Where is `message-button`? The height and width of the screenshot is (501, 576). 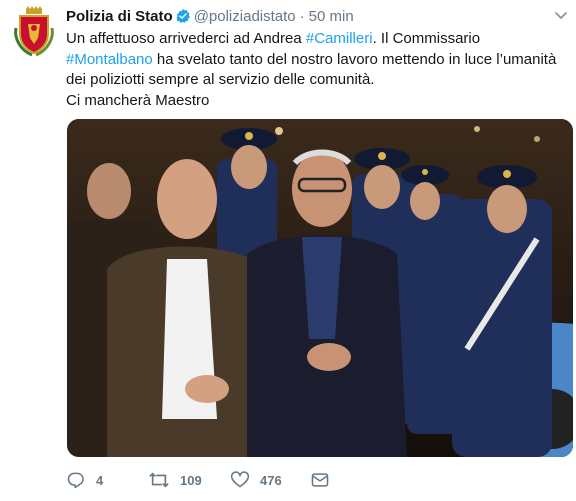
message-button is located at coordinates (320, 480).